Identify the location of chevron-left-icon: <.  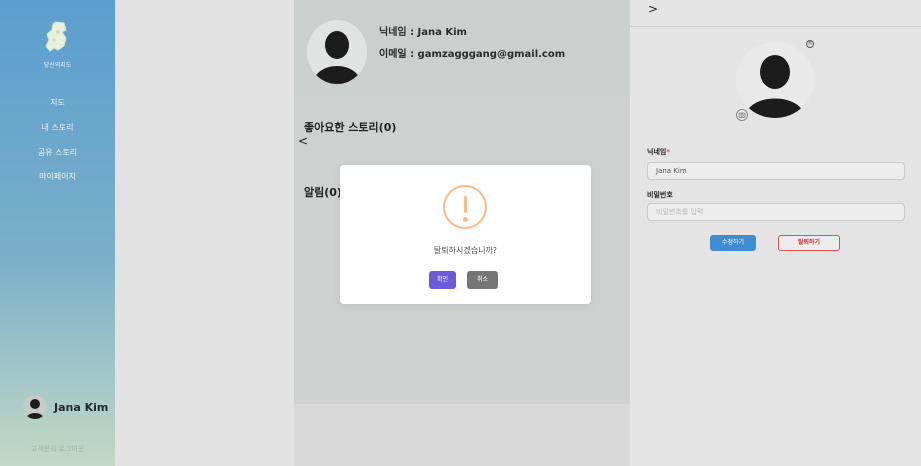
(303, 141).